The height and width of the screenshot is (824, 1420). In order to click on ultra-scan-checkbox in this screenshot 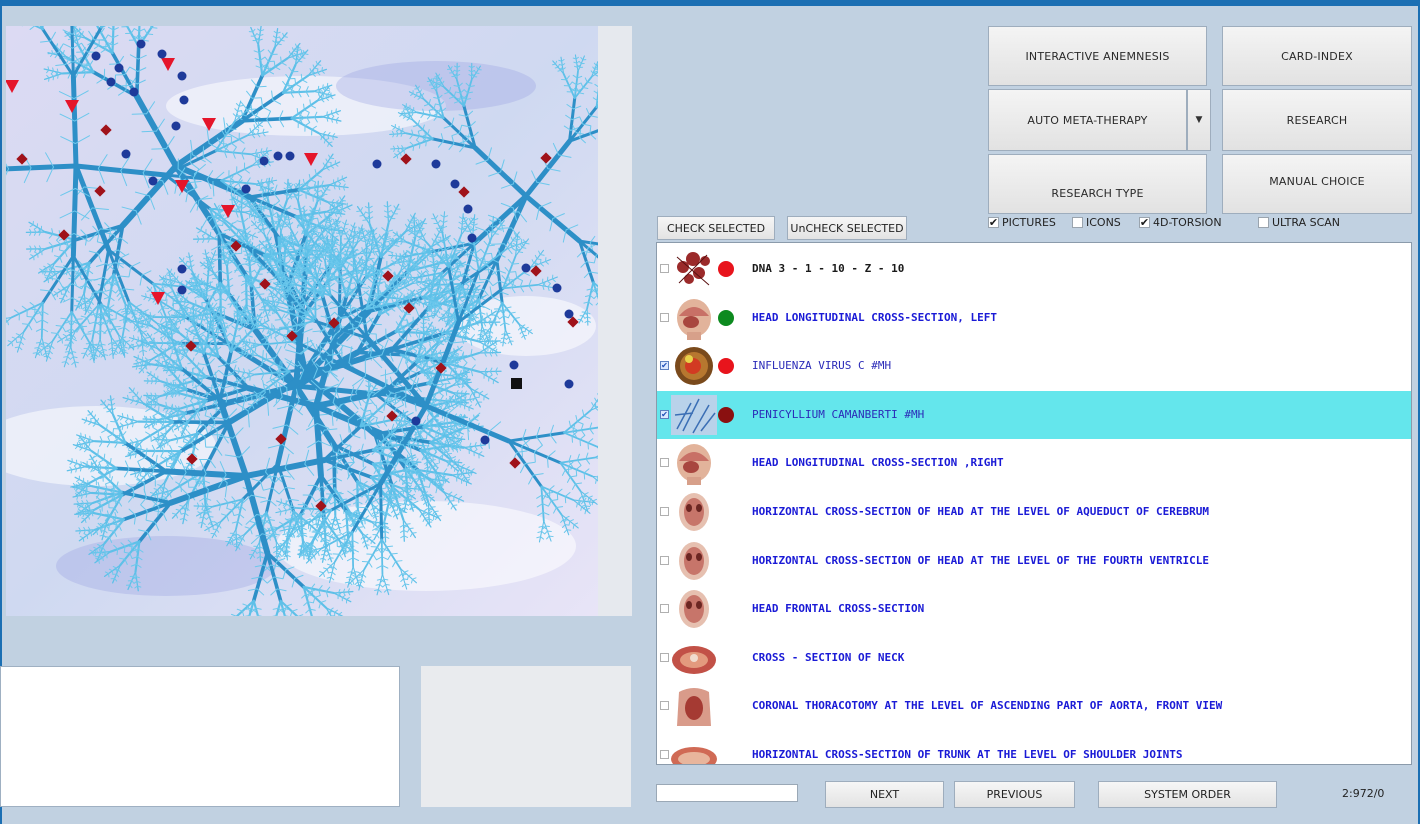, I will do `click(1263, 222)`.